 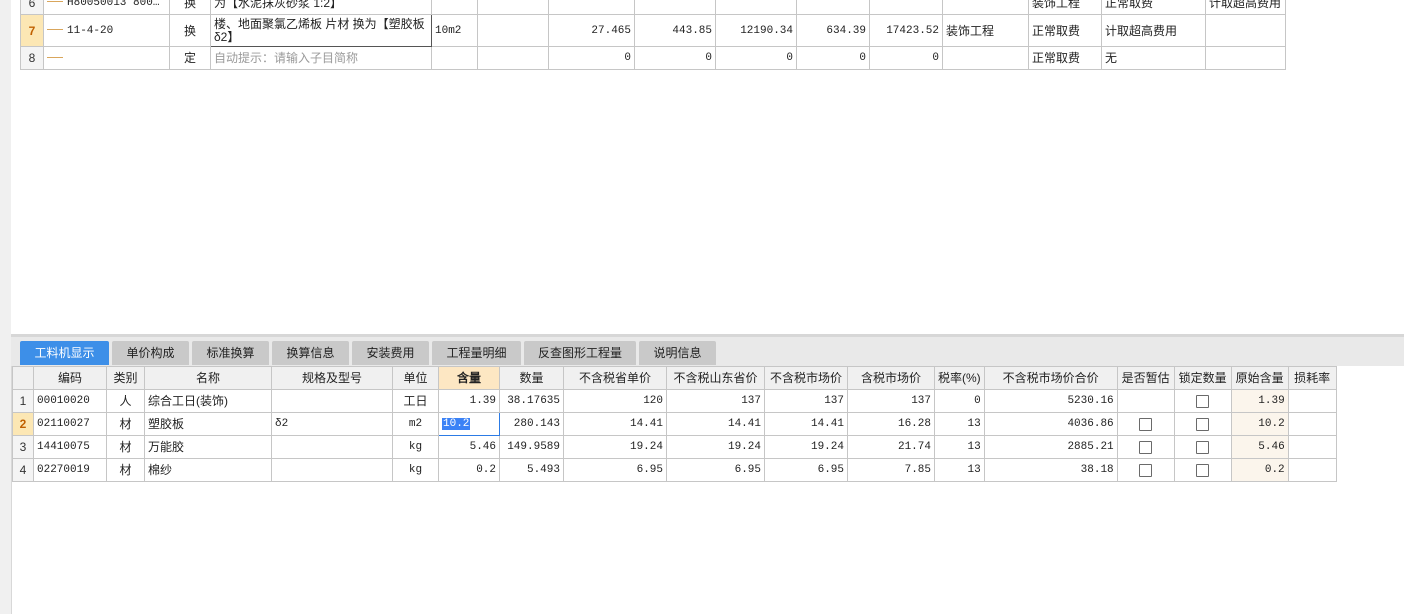 What do you see at coordinates (321, 30) in the screenshot?
I see `row-name: 楼、地面聚氯乙烯板 片材 换为【塑胶板δ2】` at bounding box center [321, 30].